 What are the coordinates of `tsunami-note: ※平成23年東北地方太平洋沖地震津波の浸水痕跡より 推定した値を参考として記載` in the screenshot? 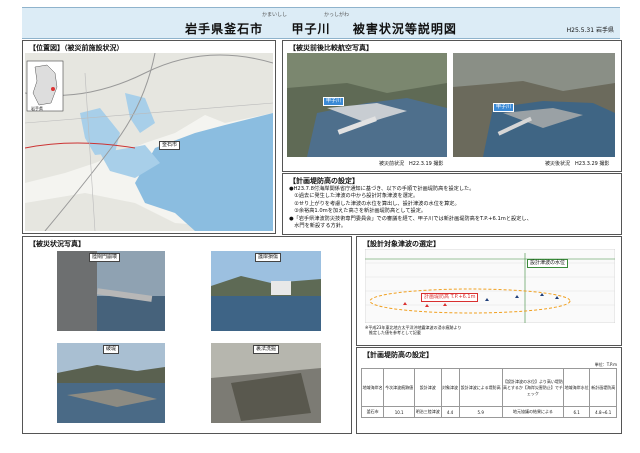 It's located at (413, 330).